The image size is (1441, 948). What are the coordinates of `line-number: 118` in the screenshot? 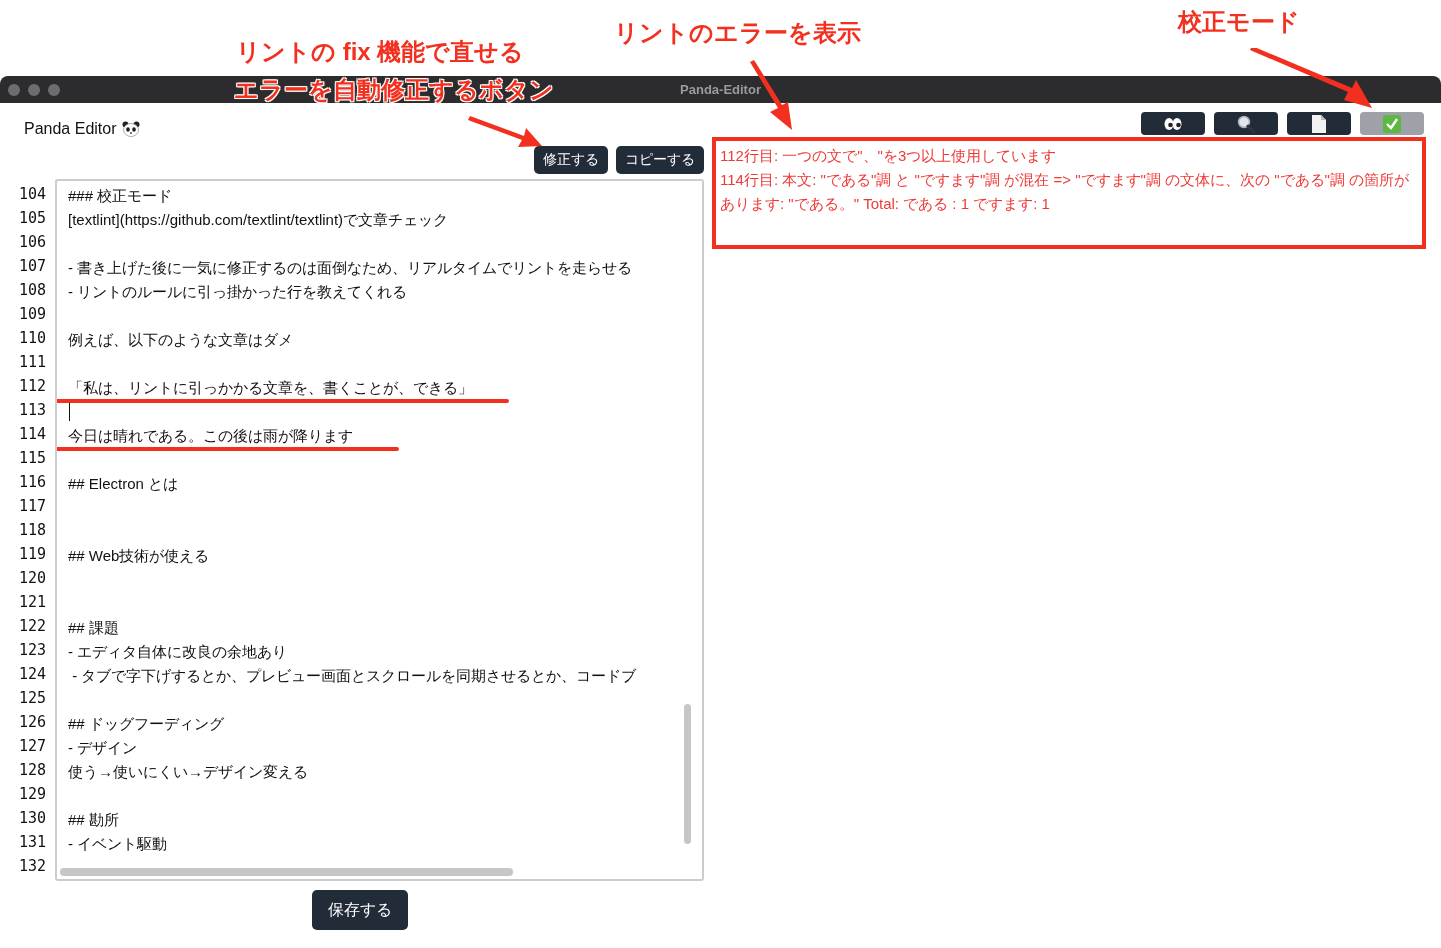 It's located at (31, 530).